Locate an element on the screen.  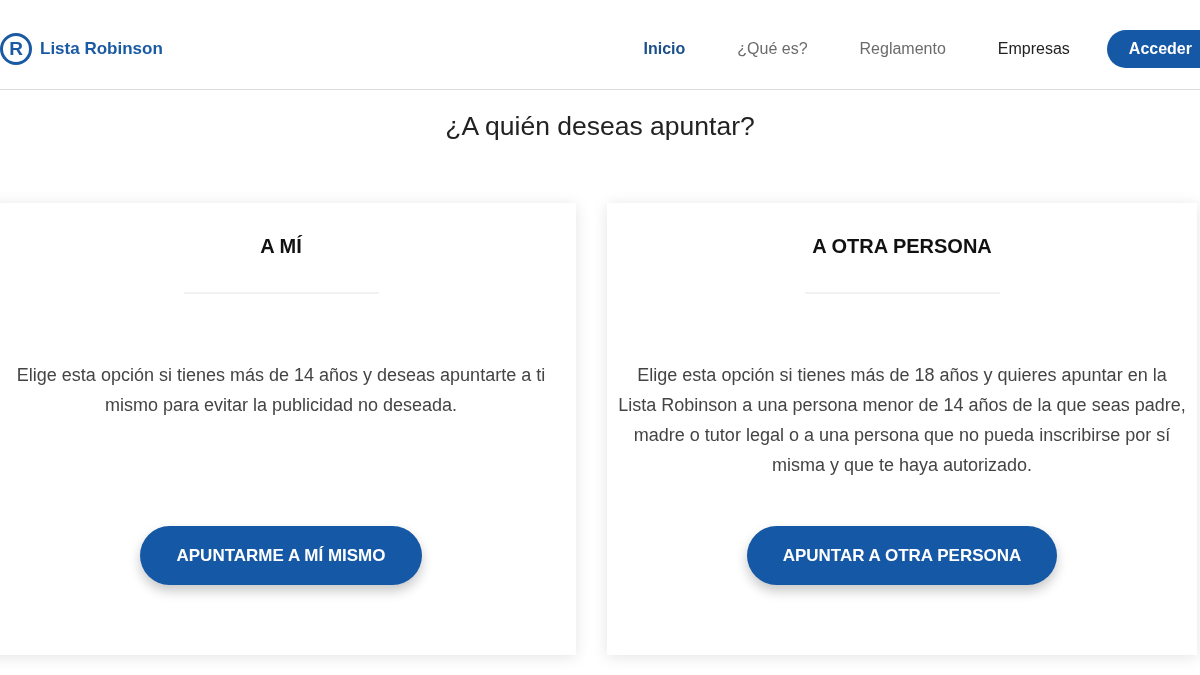
card-description: Elige esta opción si tienes más de 18 años y quieres apuntar en la Lista Robinson a una persona menor de 14 años de la que seas padre, madre o tutor legal o a una persona que no pueda inscribirse por sí misma y que te haya autorizado. is located at coordinates (902, 420).